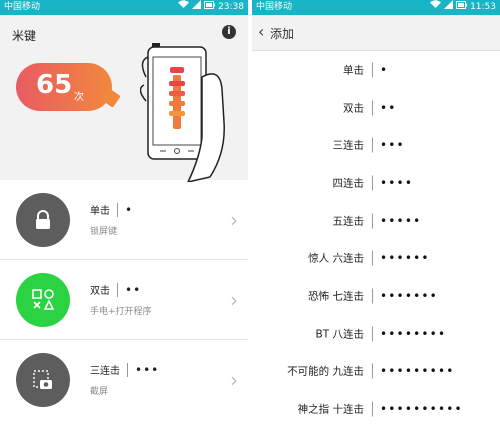 Image resolution: width=500 pixels, height=429 pixels. What do you see at coordinates (353, 70) in the screenshot?
I see `click-name: 单击` at bounding box center [353, 70].